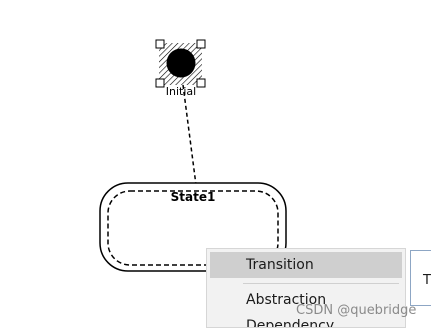 The image size is (431, 328). What do you see at coordinates (181, 91) in the screenshot?
I see `initial-label: Initial` at bounding box center [181, 91].